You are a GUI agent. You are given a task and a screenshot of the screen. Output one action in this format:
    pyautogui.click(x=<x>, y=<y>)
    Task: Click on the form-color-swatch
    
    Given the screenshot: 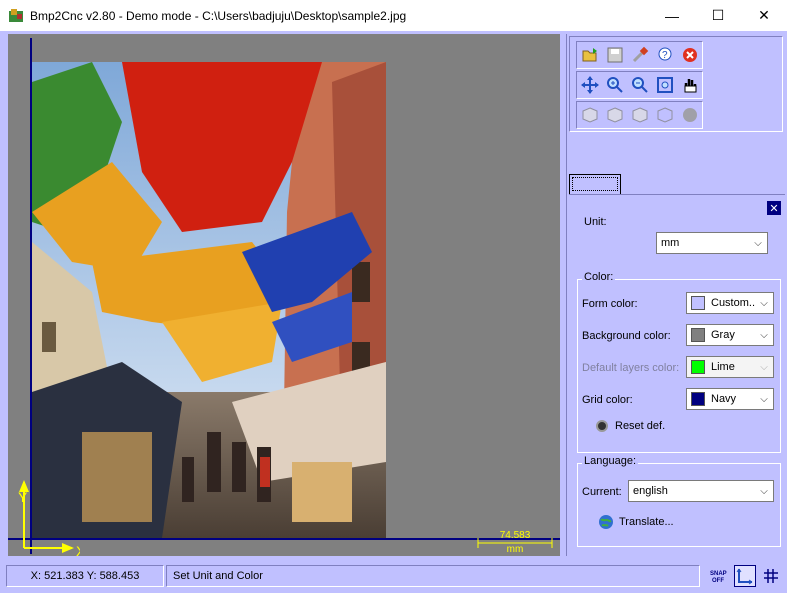 What is the action you would take?
    pyautogui.click(x=698, y=303)
    